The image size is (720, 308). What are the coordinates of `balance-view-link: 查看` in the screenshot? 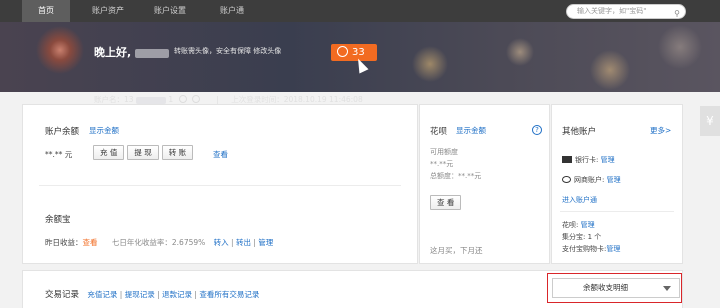 It's located at (220, 154).